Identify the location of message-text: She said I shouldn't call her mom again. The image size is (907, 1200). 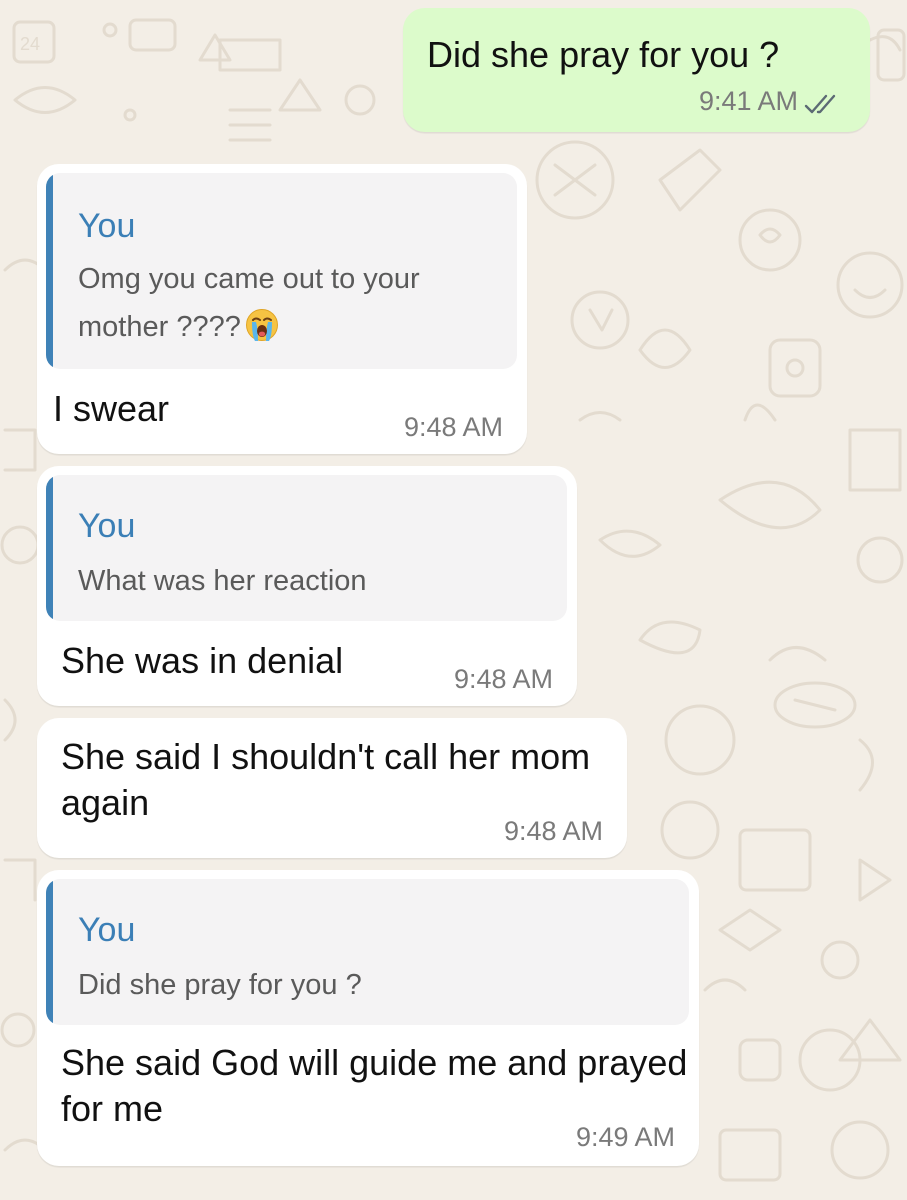
(326, 779).